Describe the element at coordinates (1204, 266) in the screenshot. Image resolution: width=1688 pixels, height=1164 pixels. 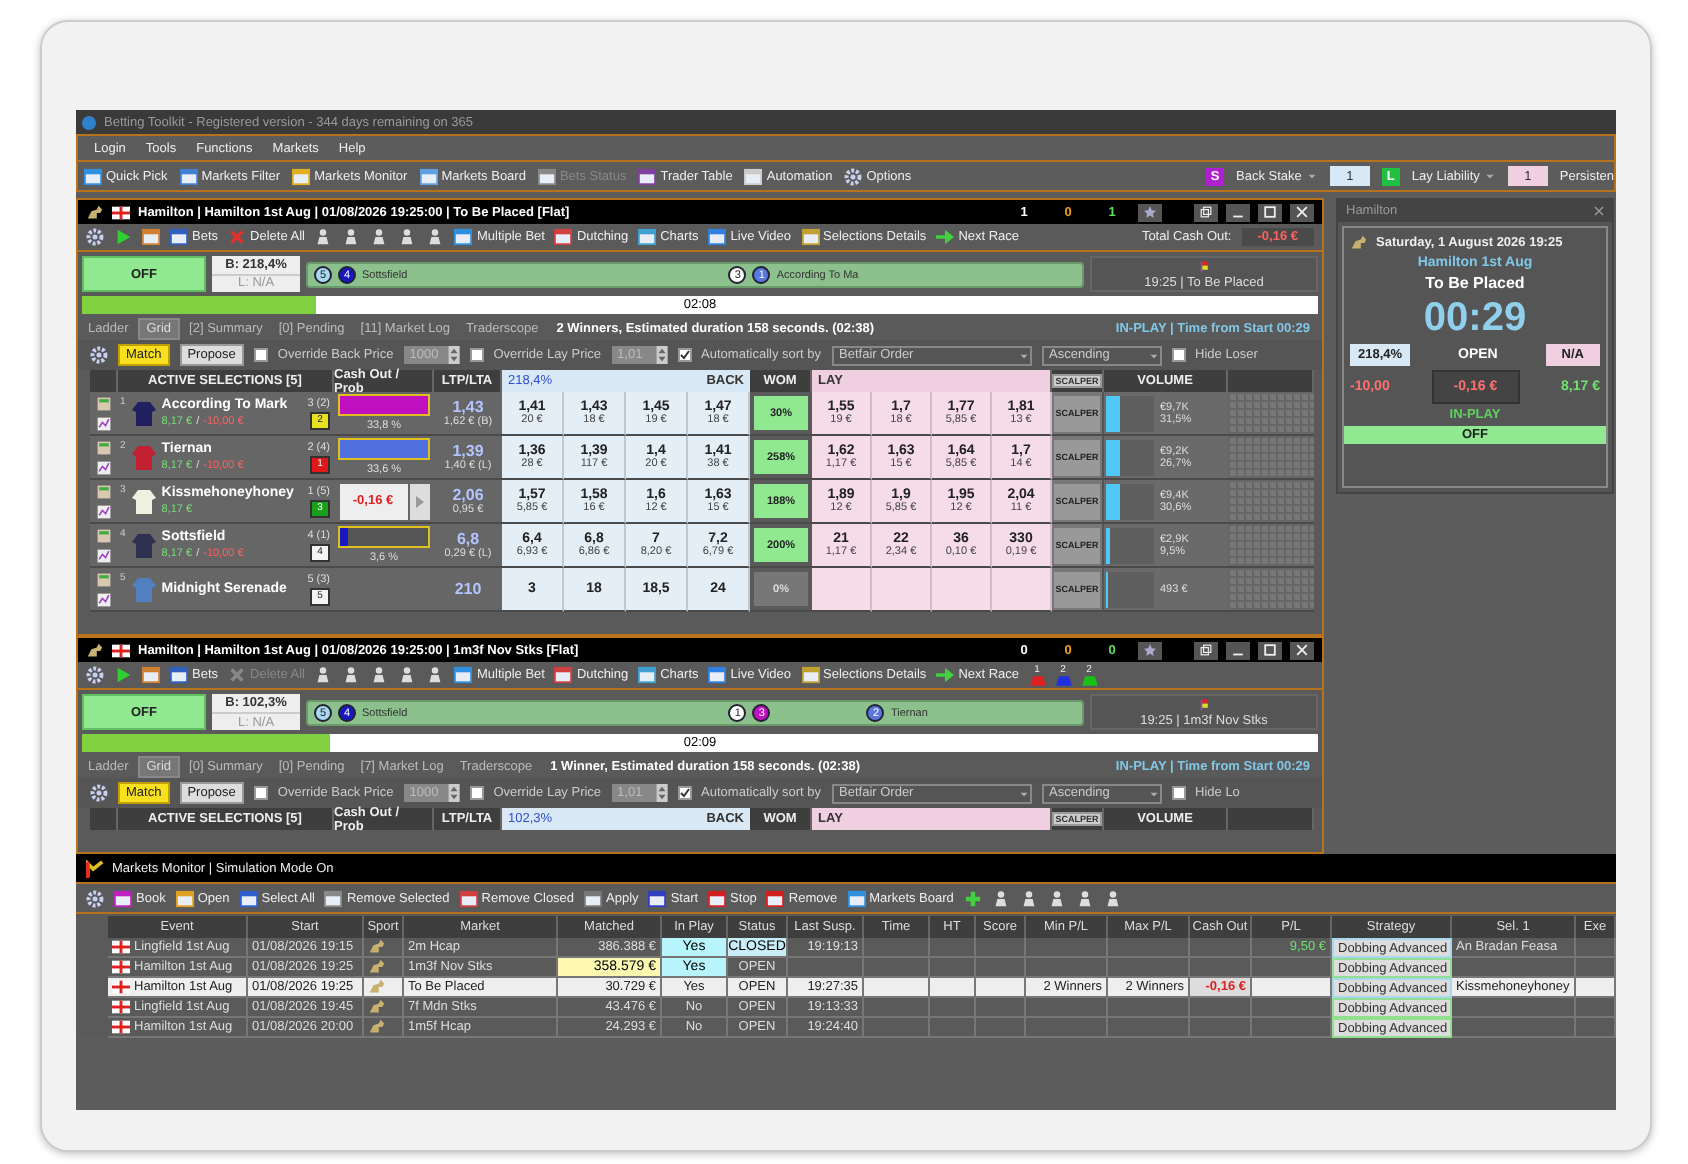
I see `silks-icon` at that location.